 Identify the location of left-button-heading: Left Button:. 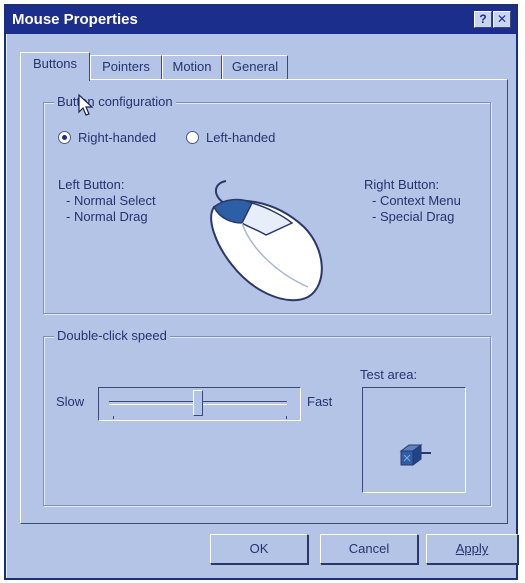
(91, 184).